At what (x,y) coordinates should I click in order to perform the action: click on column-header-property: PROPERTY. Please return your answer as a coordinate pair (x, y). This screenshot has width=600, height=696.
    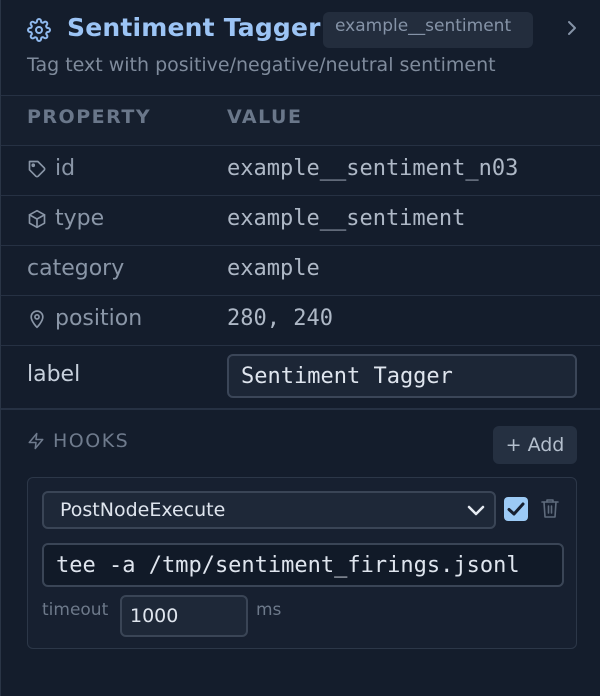
    Looking at the image, I should click on (89, 117).